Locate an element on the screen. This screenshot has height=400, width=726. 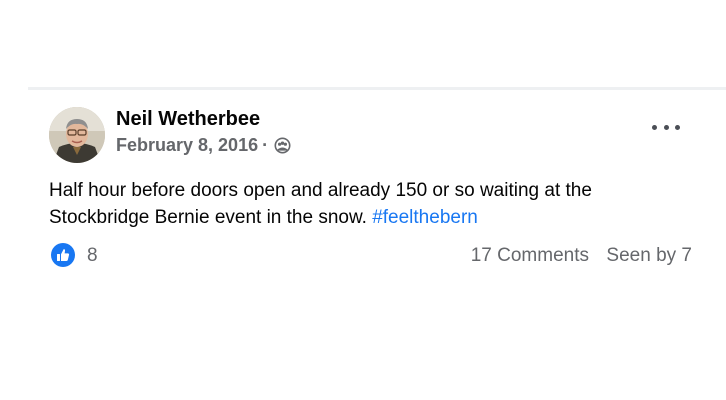
hashtag-link: #feelthebern is located at coordinates (425, 217).